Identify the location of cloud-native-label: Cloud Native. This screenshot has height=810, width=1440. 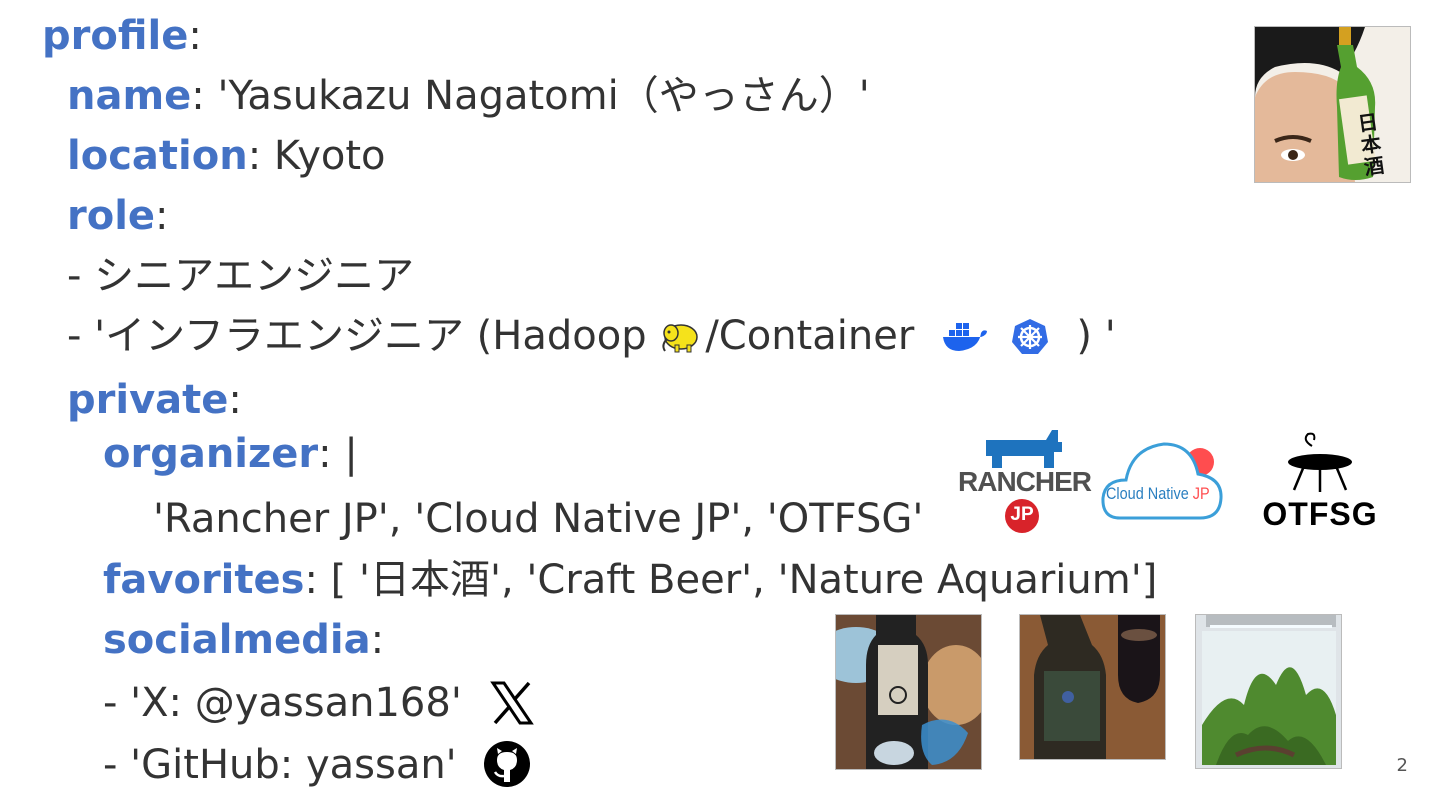
(1147, 493).